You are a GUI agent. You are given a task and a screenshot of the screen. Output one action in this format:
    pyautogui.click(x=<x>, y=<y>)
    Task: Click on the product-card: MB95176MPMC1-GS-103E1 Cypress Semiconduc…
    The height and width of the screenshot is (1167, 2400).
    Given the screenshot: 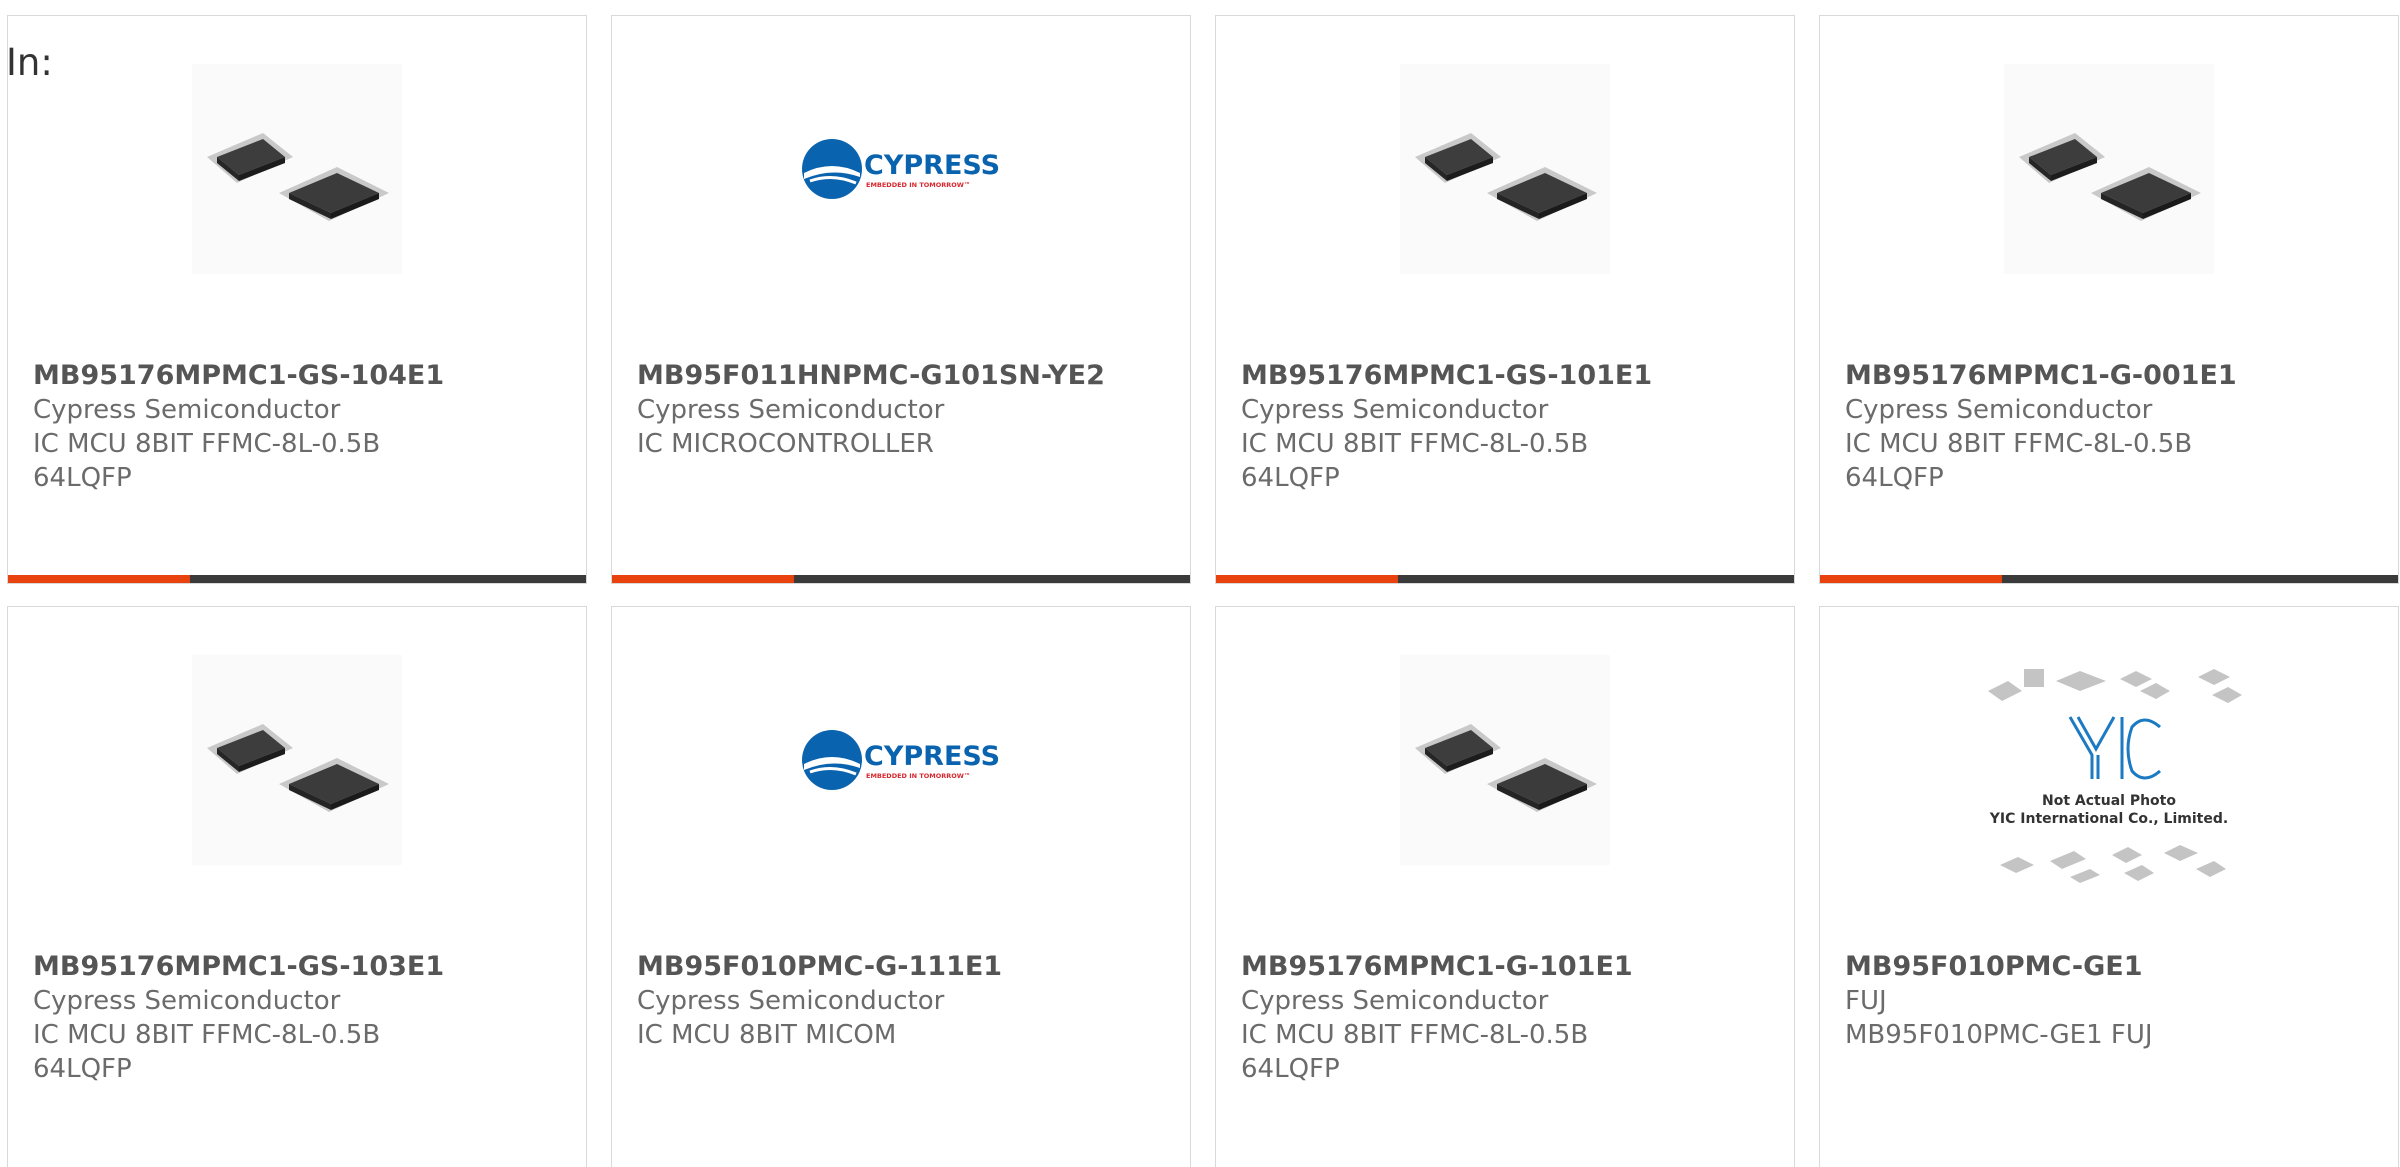 What is the action you would take?
    pyautogui.click(x=297, y=886)
    